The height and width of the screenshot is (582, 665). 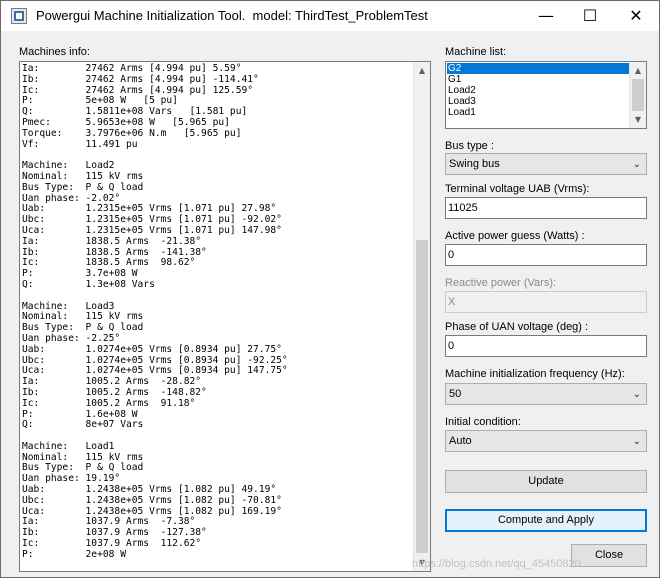 I want to click on reactive-power-label: Reactive power (Vars):, so click(x=501, y=283).